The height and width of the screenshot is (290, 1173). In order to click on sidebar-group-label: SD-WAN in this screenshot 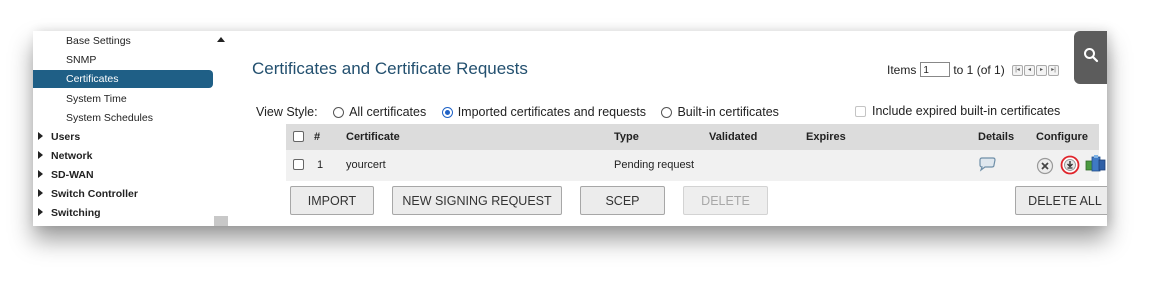, I will do `click(72, 175)`.